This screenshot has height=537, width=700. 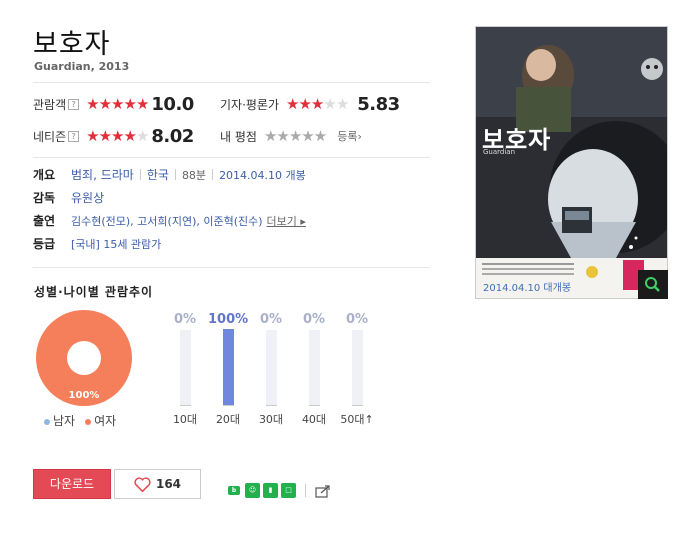 What do you see at coordinates (82, 66) in the screenshot?
I see `movie-subtitle: Guardian, 2013` at bounding box center [82, 66].